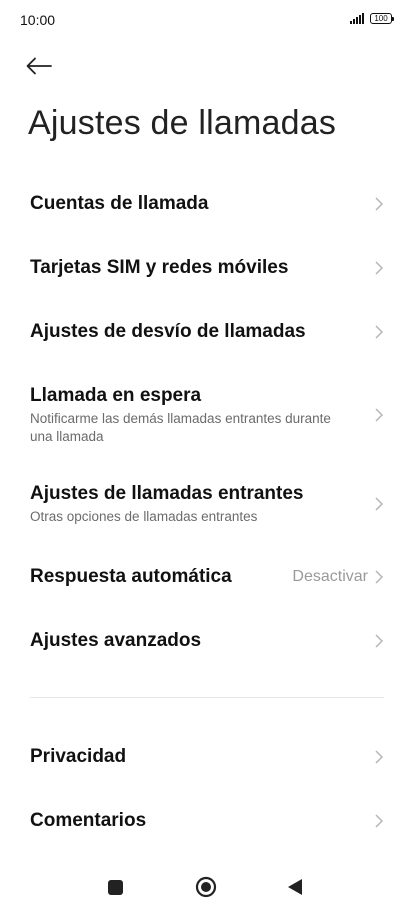 The image size is (414, 920). Describe the element at coordinates (119, 203) in the screenshot. I see `settings-item-label: Cuentas de llamada` at that location.